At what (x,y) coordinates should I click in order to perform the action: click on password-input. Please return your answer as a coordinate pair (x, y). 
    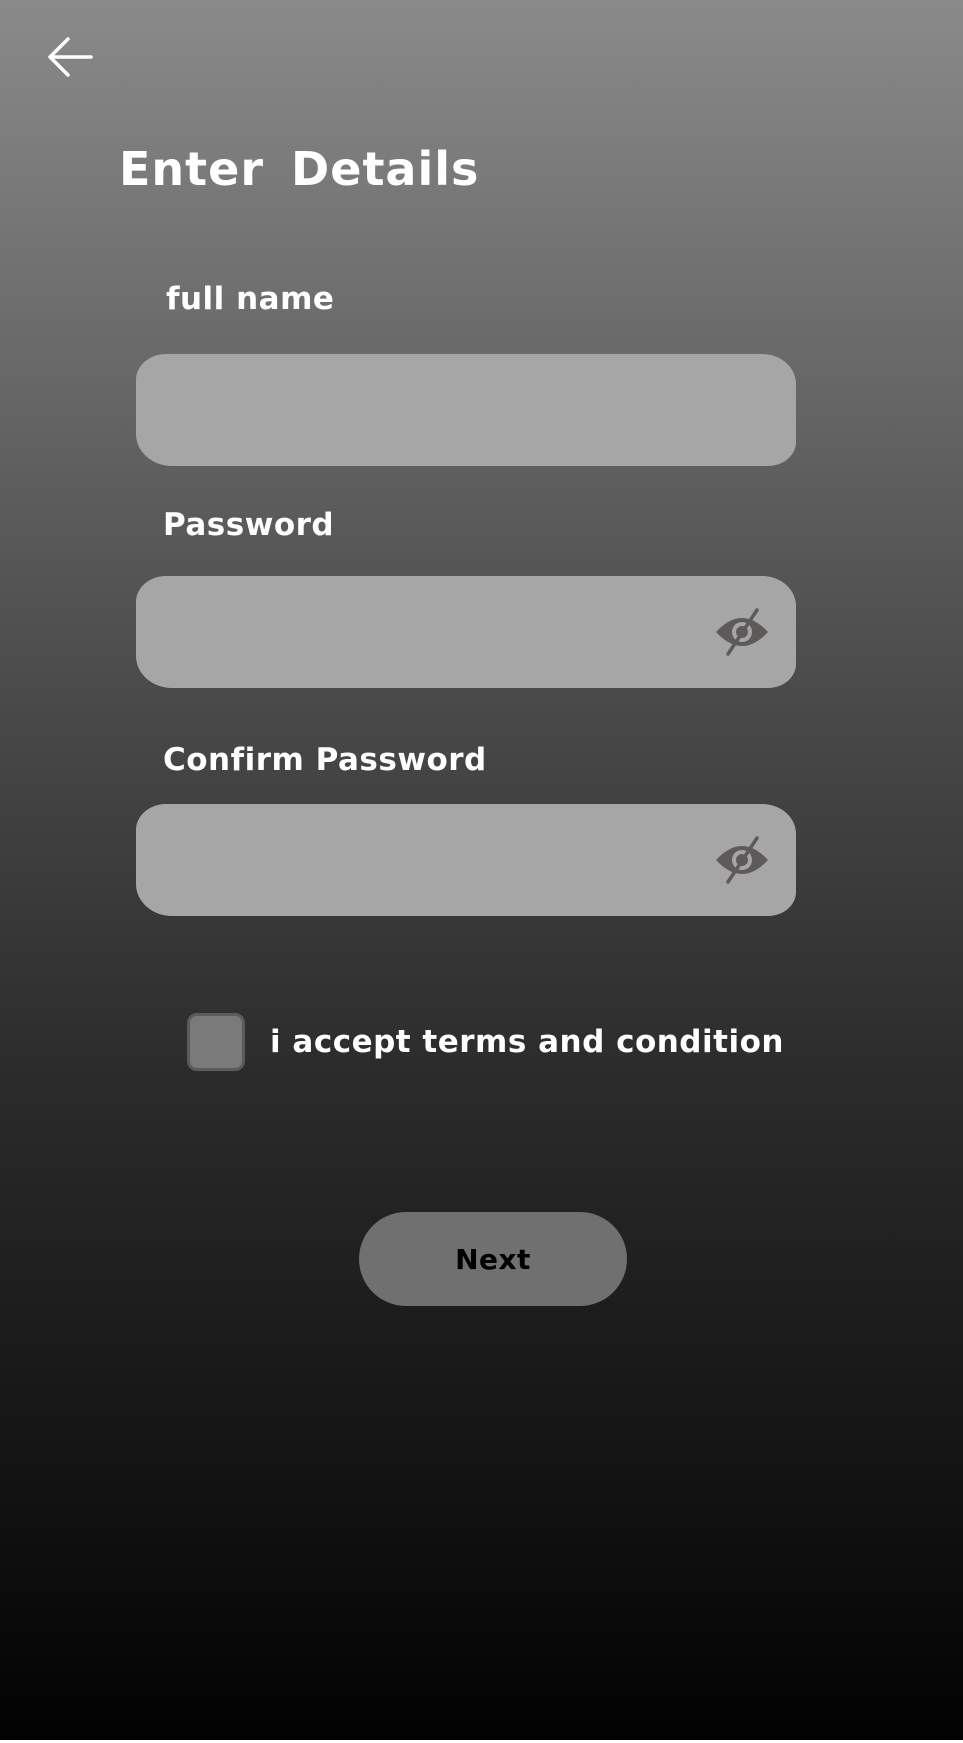
    Looking at the image, I should click on (424, 632).